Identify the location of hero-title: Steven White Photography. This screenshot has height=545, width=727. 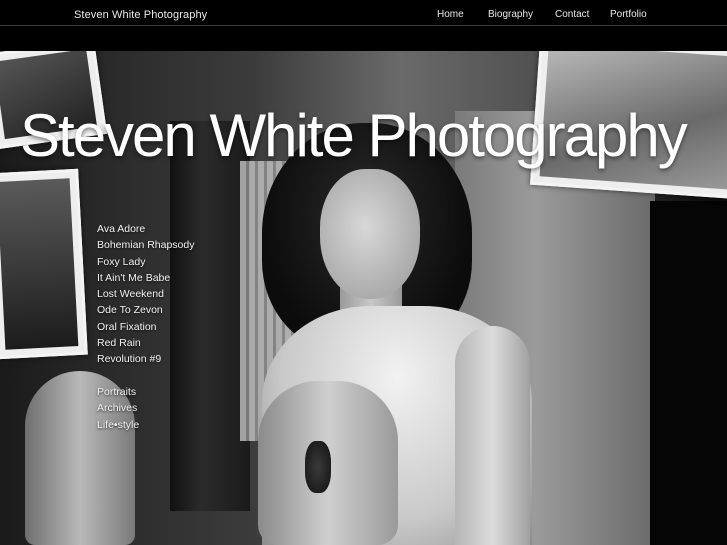
(354, 135).